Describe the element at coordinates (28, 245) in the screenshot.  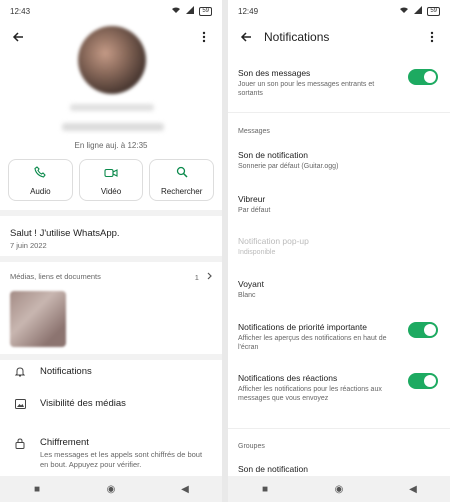
I see `about-date: 7 juin 2022` at that location.